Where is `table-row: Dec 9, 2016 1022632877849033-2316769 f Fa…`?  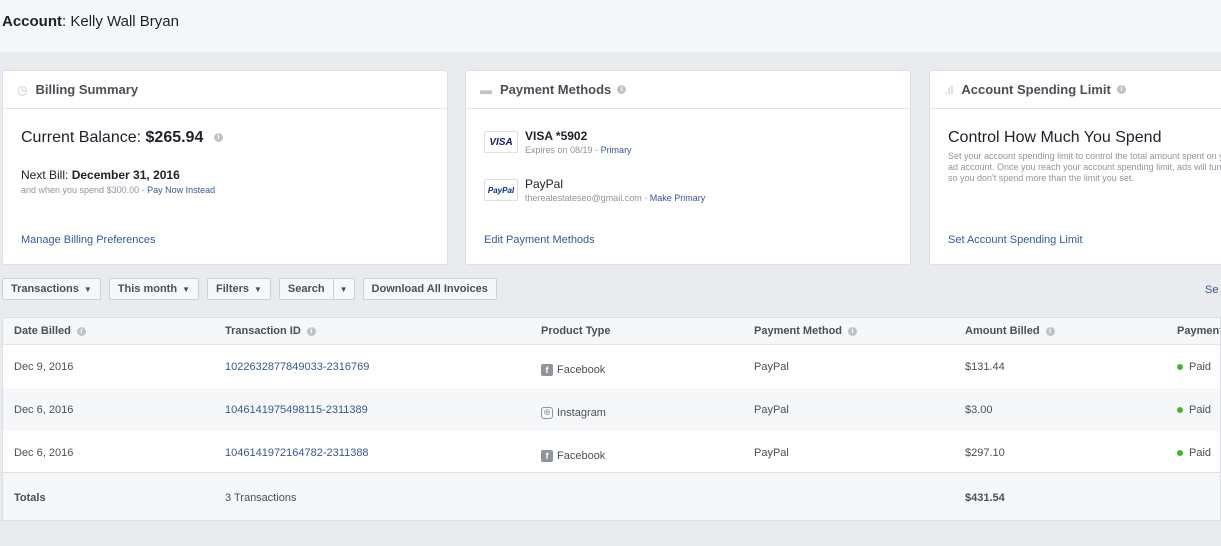 table-row: Dec 9, 2016 1022632877849033-2316769 f Fa… is located at coordinates (611, 366).